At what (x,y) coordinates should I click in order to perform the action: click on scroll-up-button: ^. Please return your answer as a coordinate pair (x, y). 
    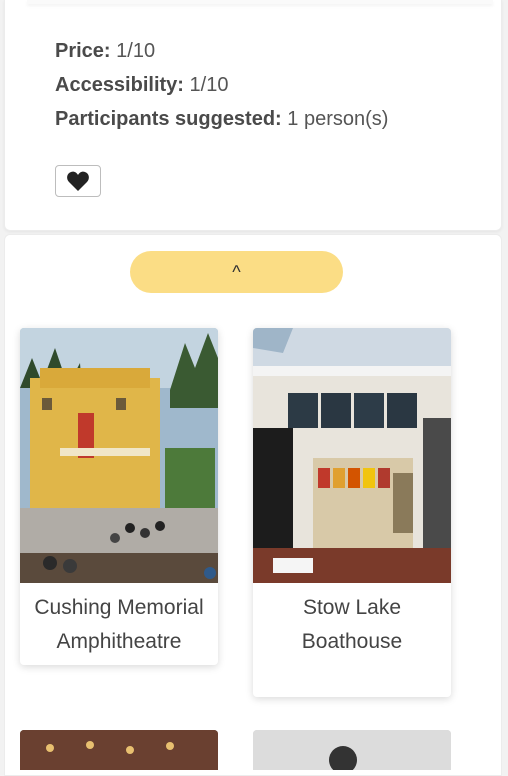
    Looking at the image, I should click on (236, 272).